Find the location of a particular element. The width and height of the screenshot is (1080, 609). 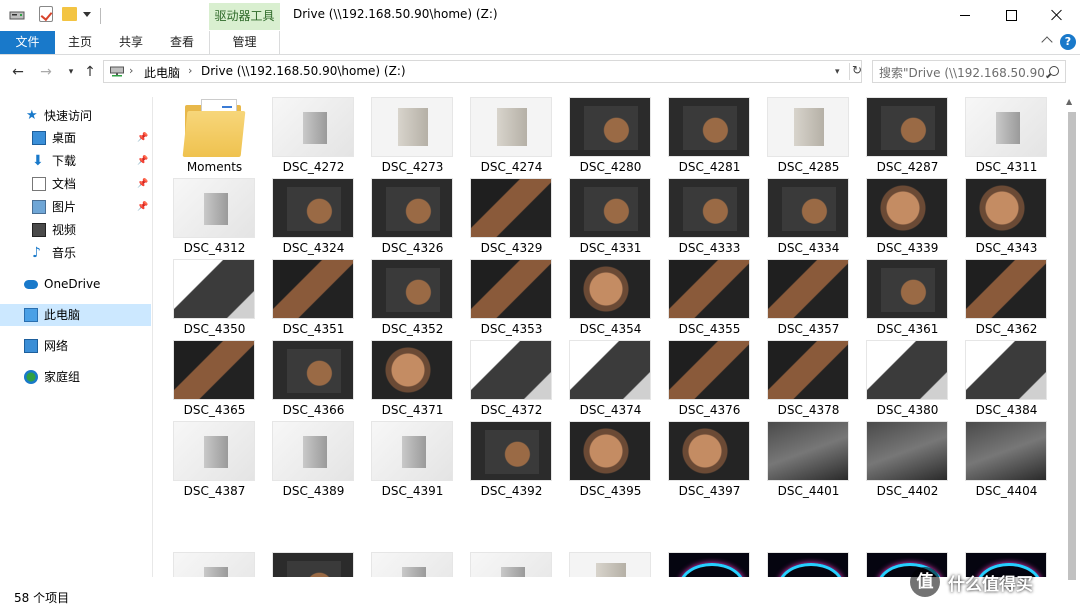

file-item: DSC_4354 is located at coordinates (610, 299).